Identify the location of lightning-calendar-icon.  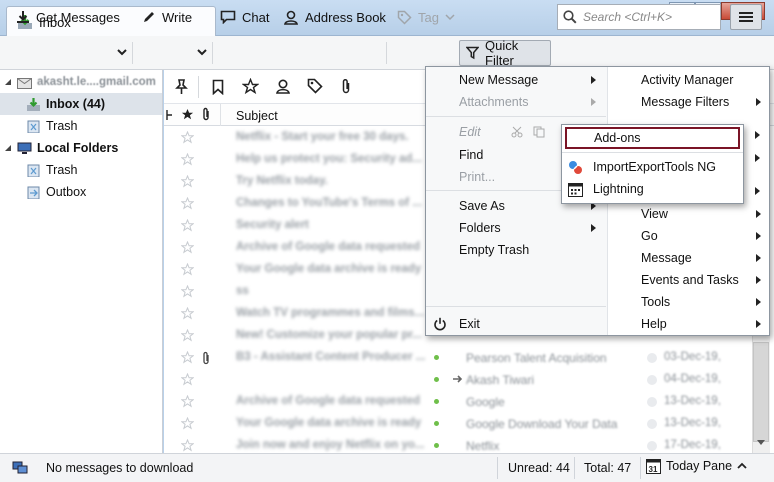
(575, 189).